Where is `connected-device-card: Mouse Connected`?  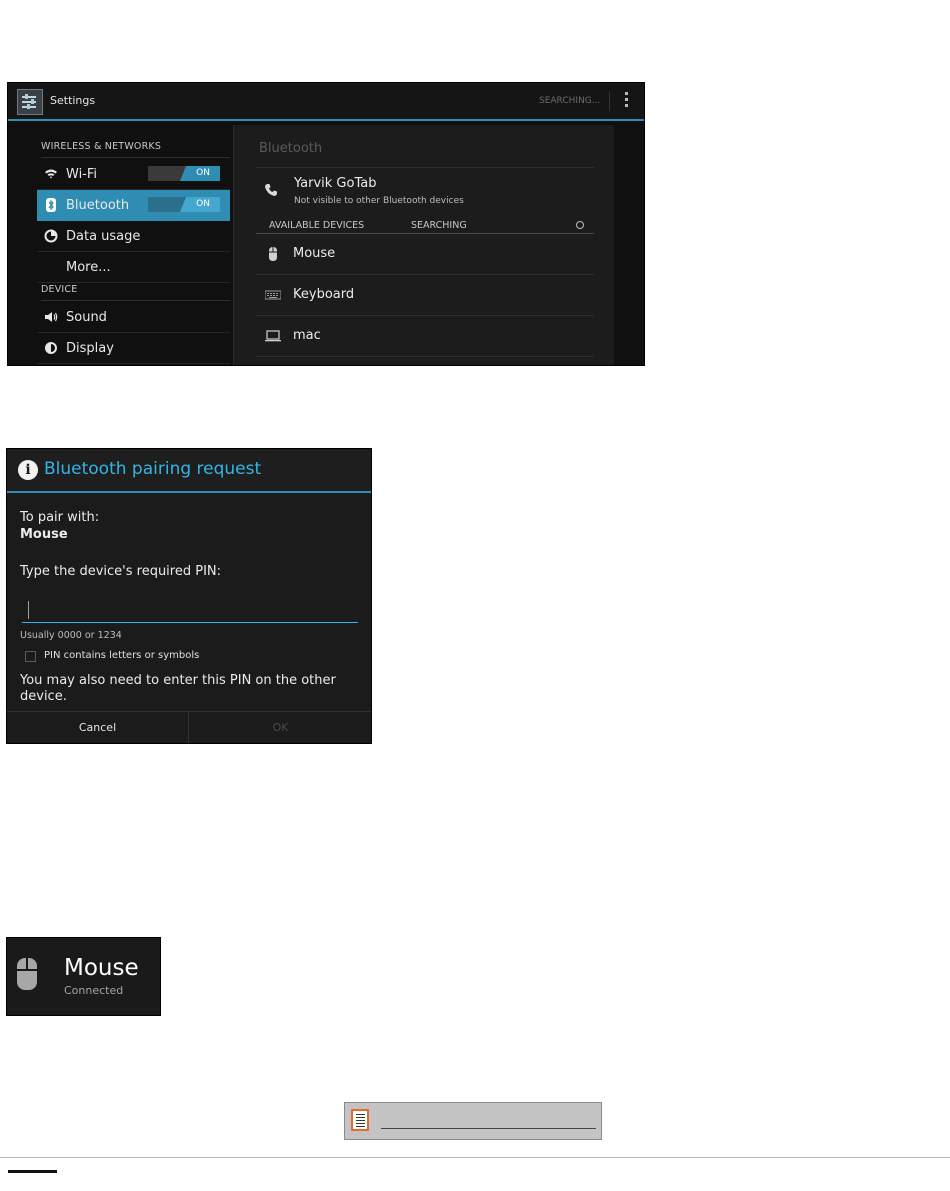 connected-device-card: Mouse Connected is located at coordinates (83, 976).